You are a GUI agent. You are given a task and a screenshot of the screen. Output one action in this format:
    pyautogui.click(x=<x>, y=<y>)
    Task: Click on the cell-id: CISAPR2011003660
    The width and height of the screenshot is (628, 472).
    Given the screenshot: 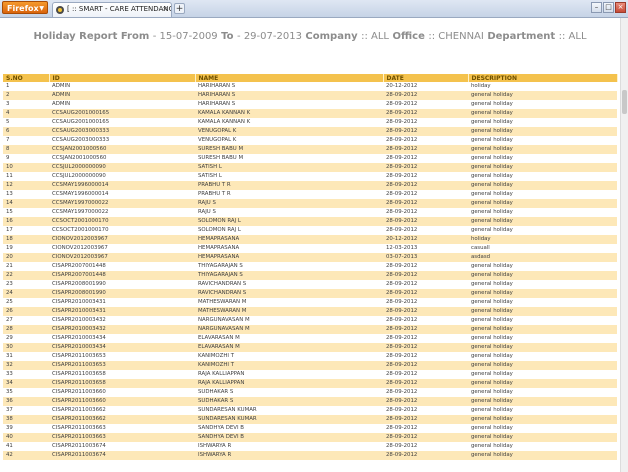 What is the action you would take?
    pyautogui.click(x=122, y=392)
    